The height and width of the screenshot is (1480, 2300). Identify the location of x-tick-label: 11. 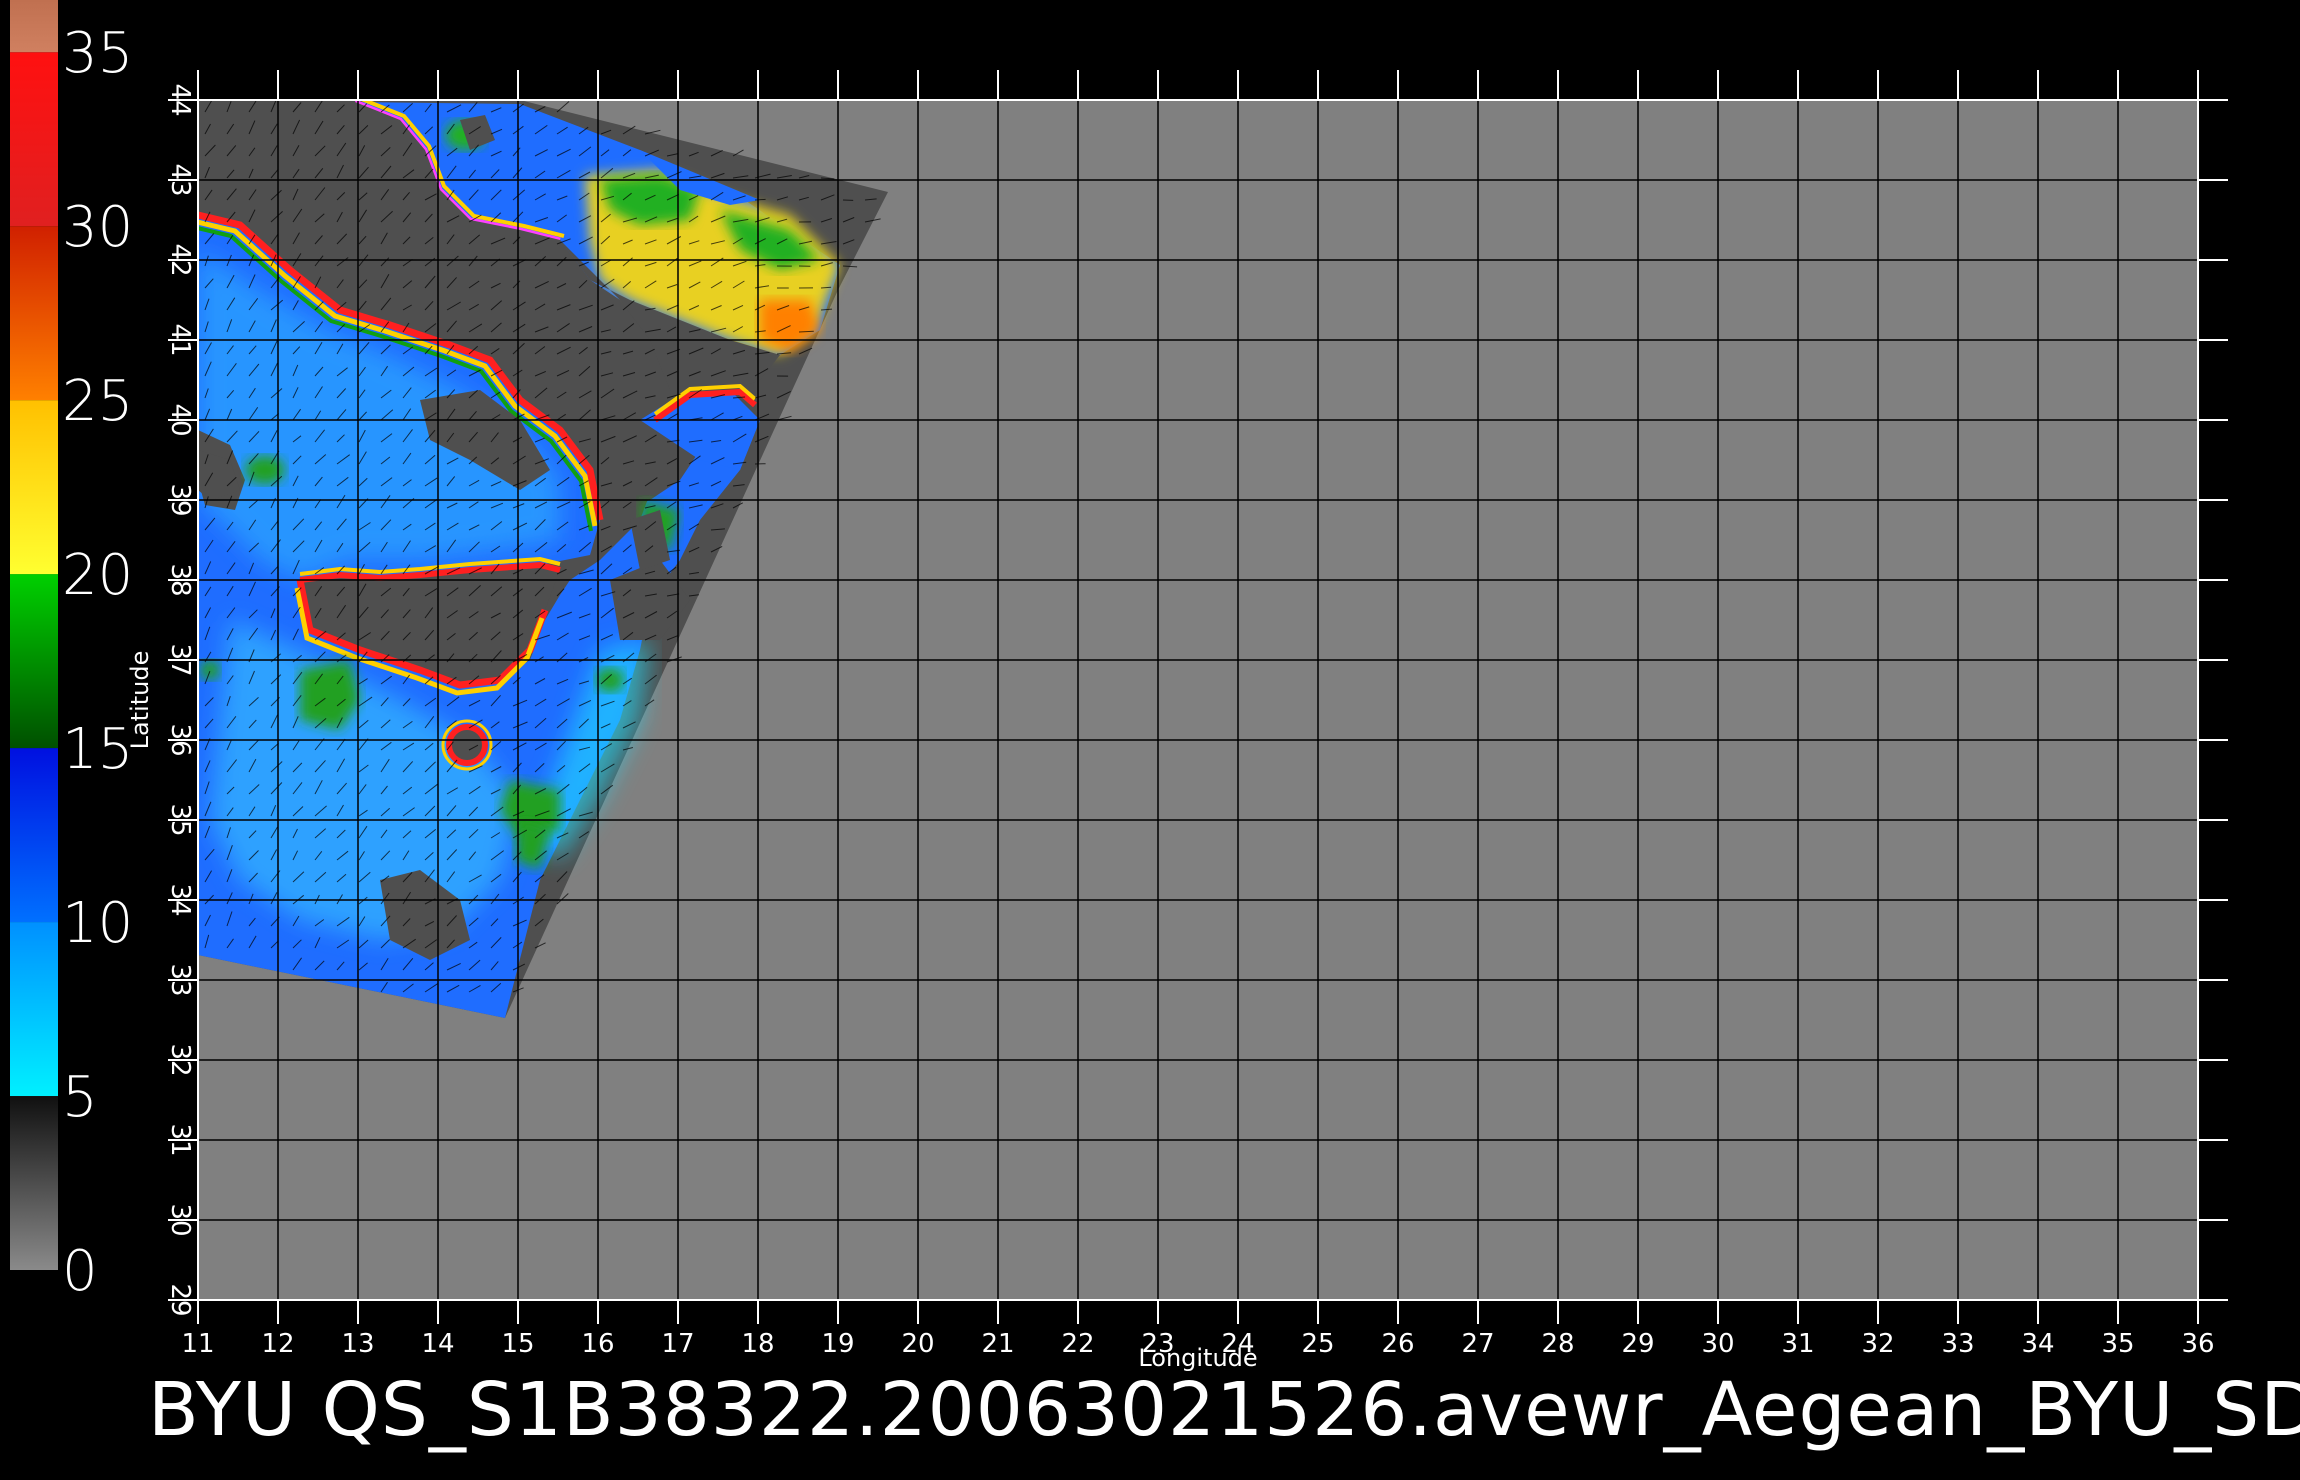
(197, 1344).